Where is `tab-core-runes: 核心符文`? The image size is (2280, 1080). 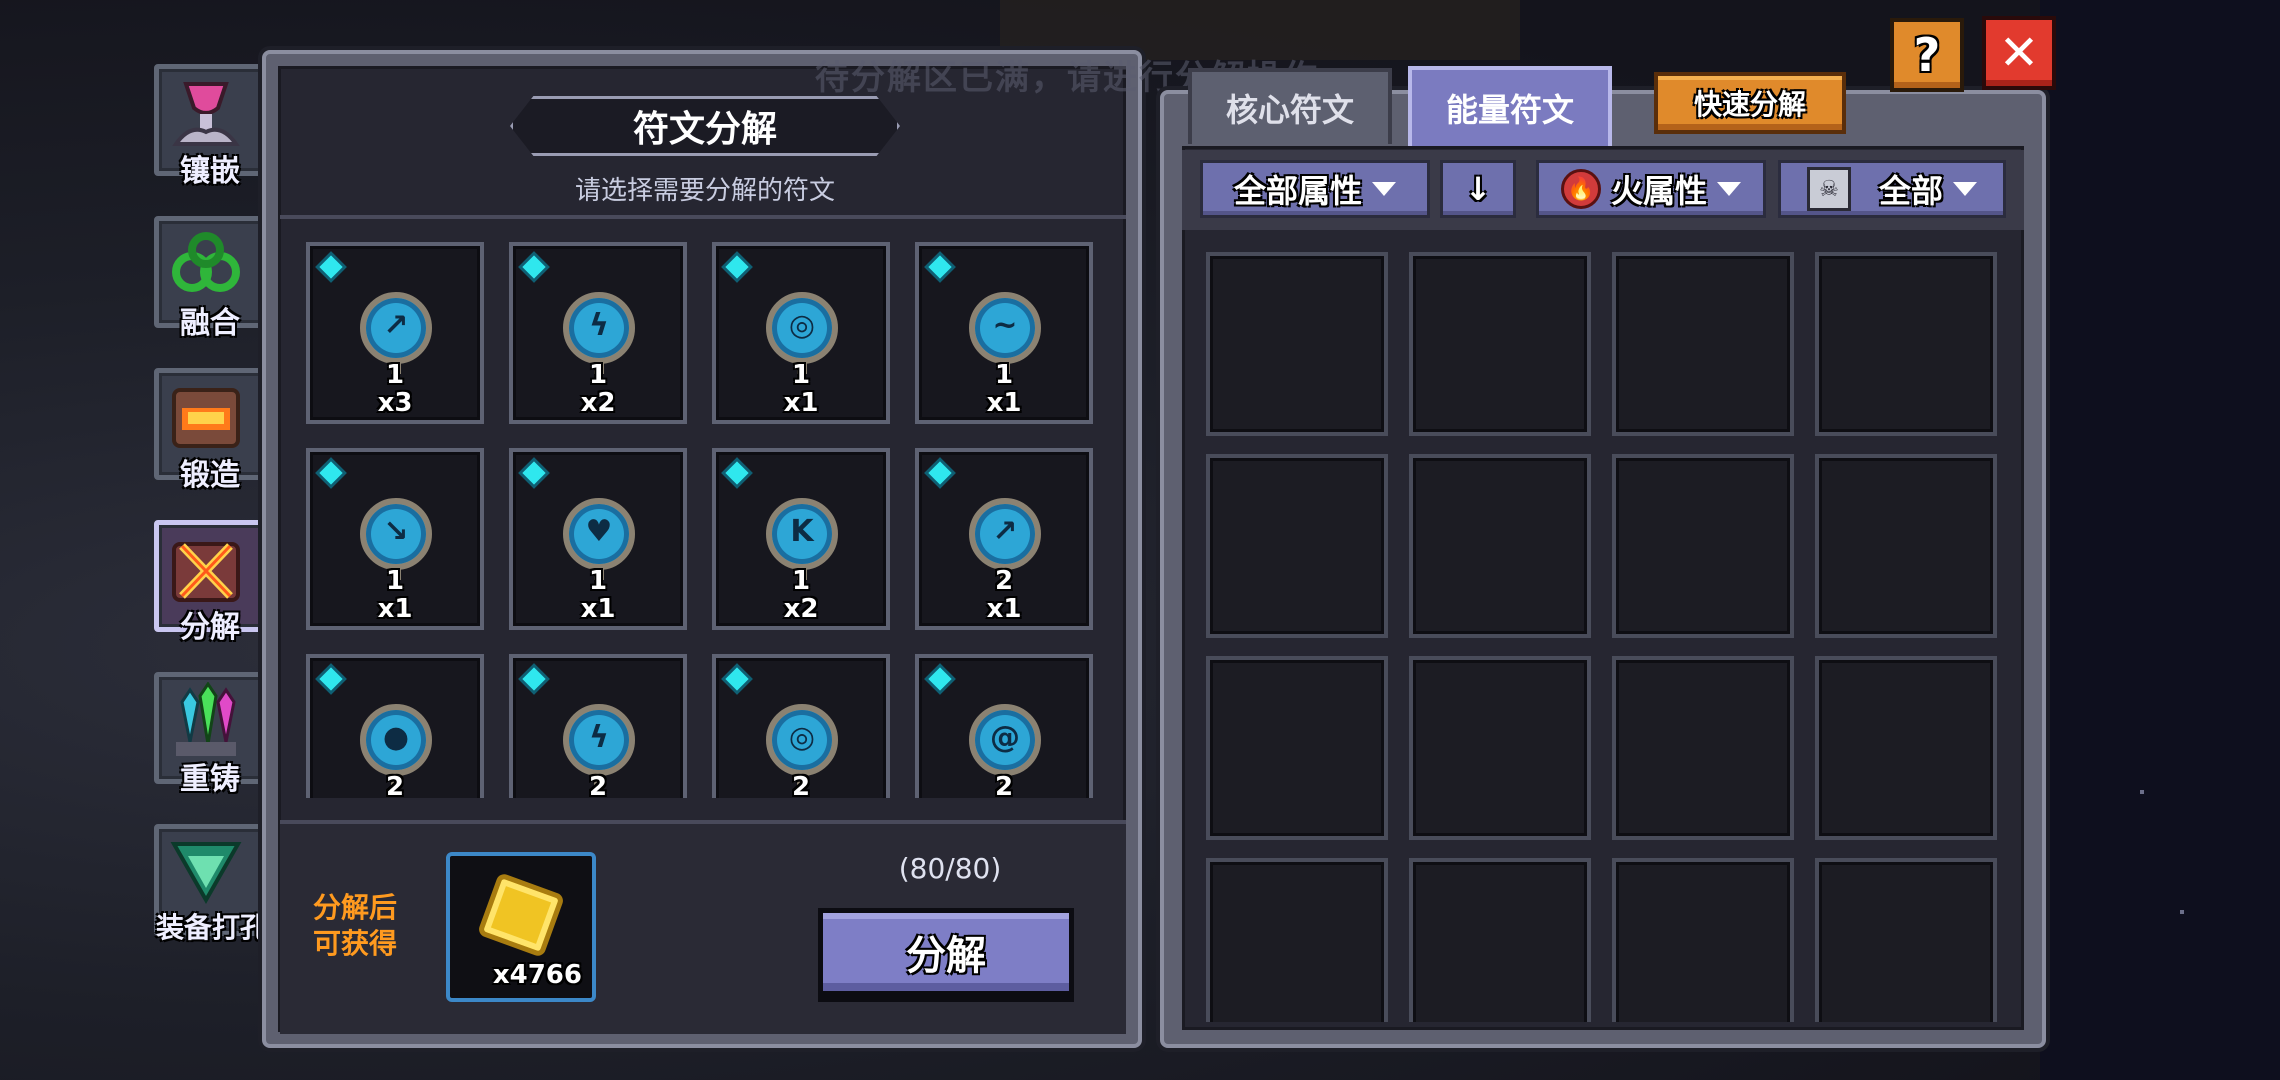
tab-core-runes: 核心符文 is located at coordinates (1290, 106).